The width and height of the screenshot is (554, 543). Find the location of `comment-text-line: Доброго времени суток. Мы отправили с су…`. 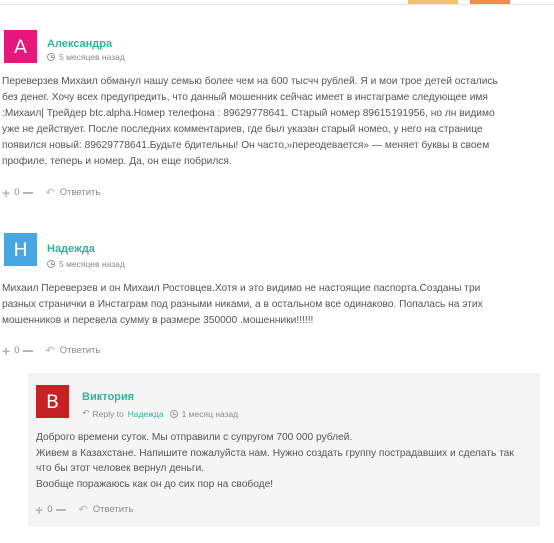

comment-text-line: Доброго времени суток. Мы отправили с су… is located at coordinates (194, 437).